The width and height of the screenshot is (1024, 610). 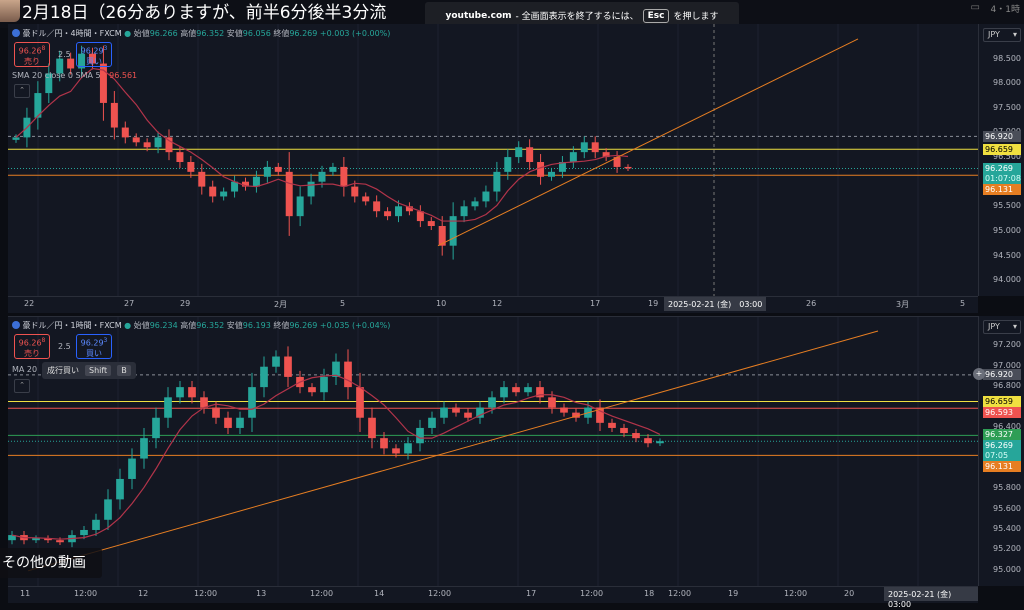 I want to click on price-tick-label: 94.000, so click(x=1007, y=280).